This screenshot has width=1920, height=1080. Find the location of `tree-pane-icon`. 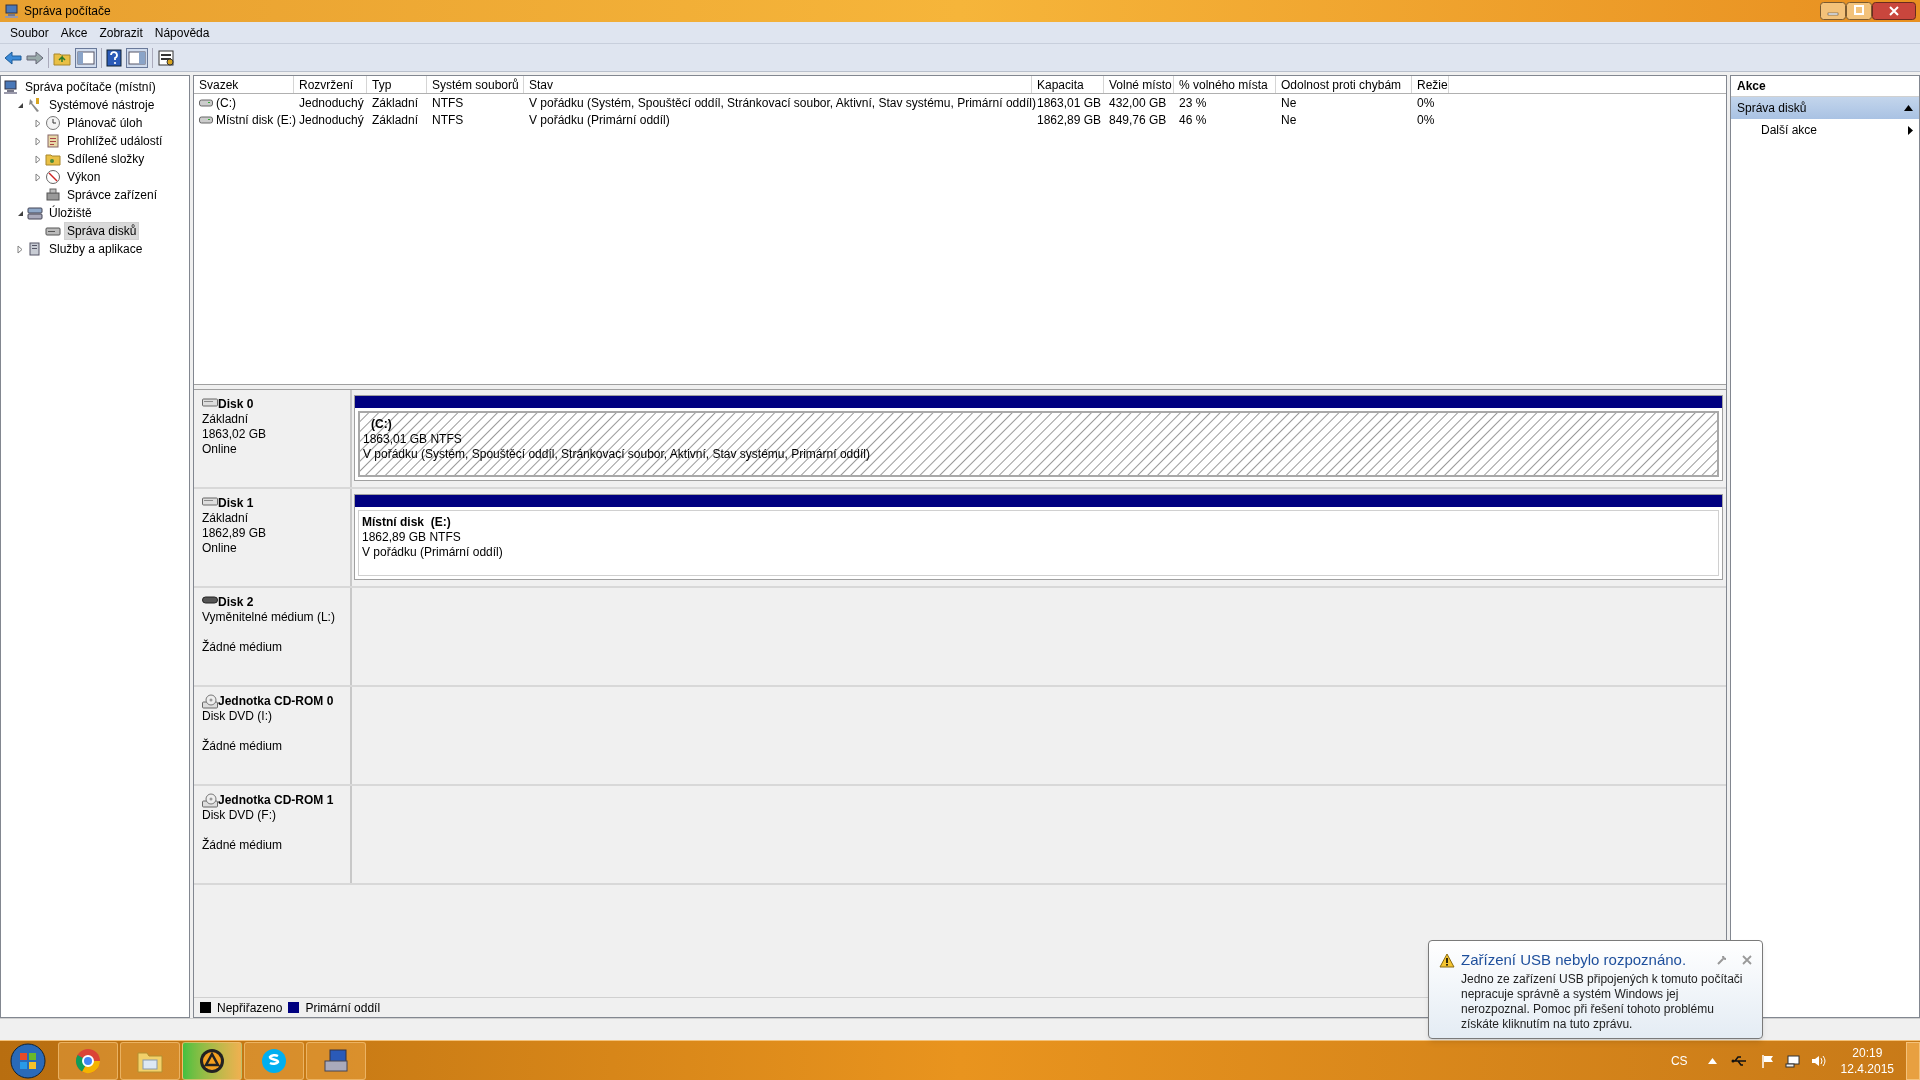

tree-pane-icon is located at coordinates (86, 57).